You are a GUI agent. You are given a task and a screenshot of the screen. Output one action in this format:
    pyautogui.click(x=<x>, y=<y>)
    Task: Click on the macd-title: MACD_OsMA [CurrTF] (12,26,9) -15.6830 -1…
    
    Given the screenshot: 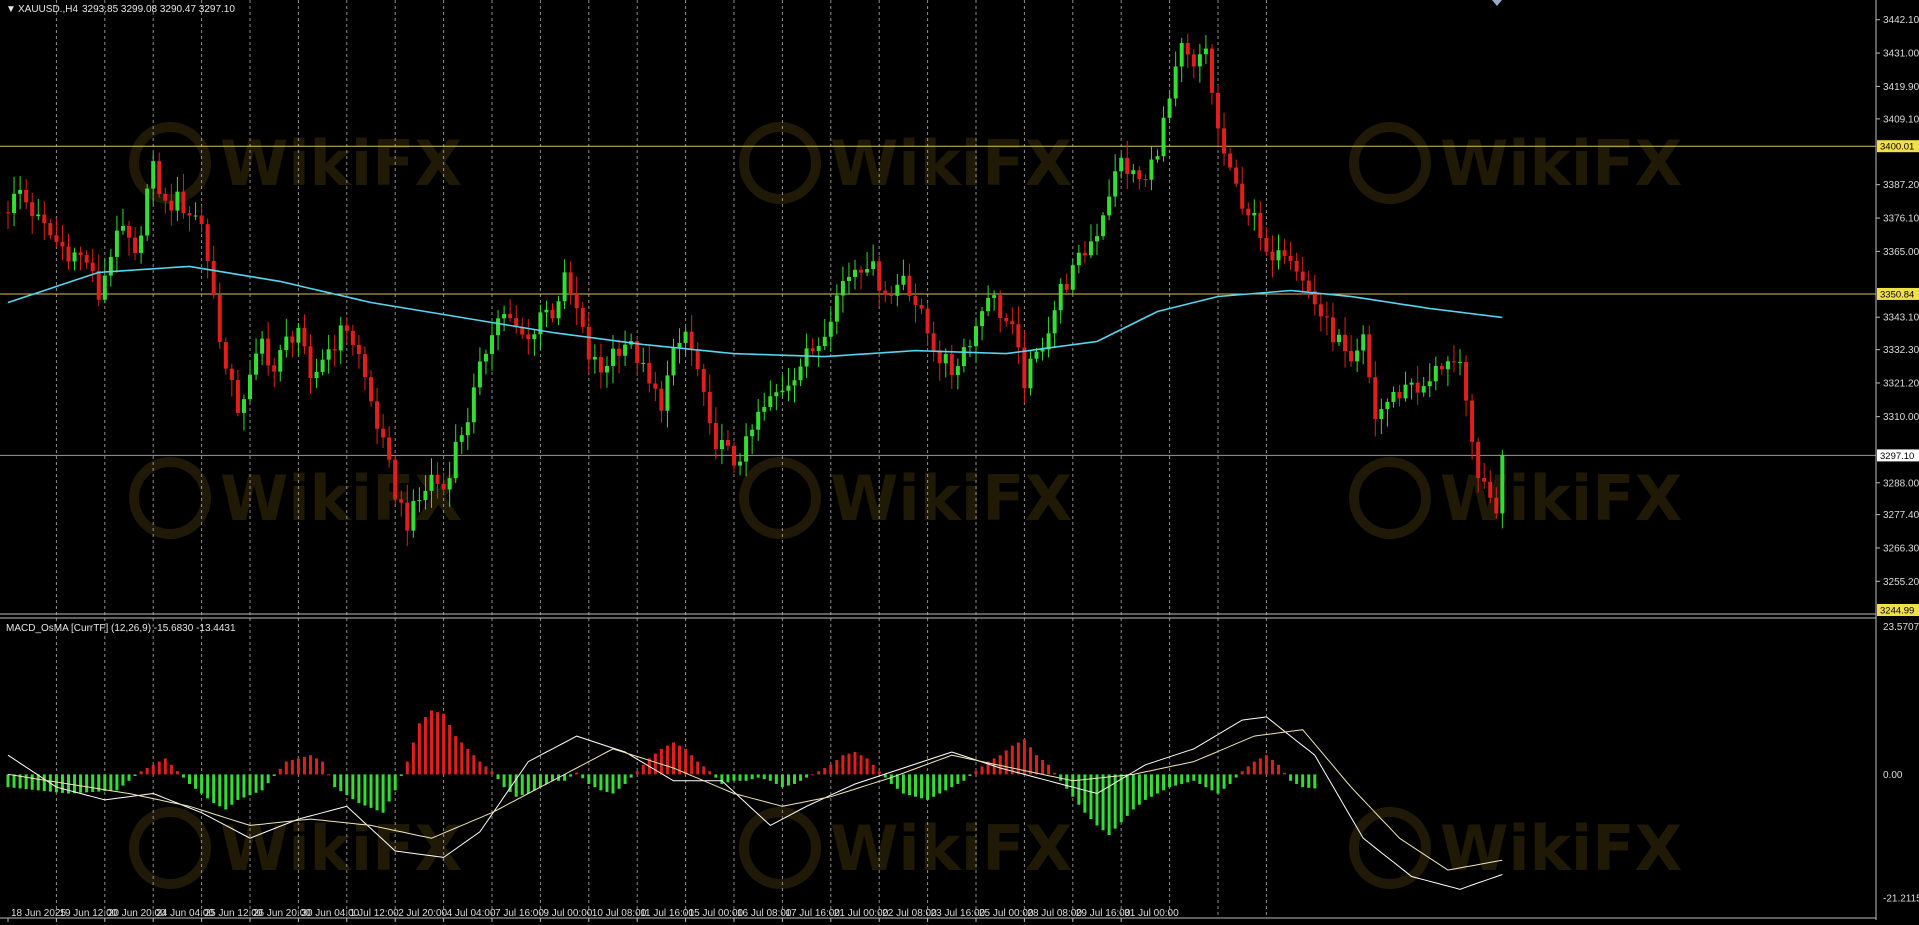 What is the action you would take?
    pyautogui.click(x=121, y=628)
    